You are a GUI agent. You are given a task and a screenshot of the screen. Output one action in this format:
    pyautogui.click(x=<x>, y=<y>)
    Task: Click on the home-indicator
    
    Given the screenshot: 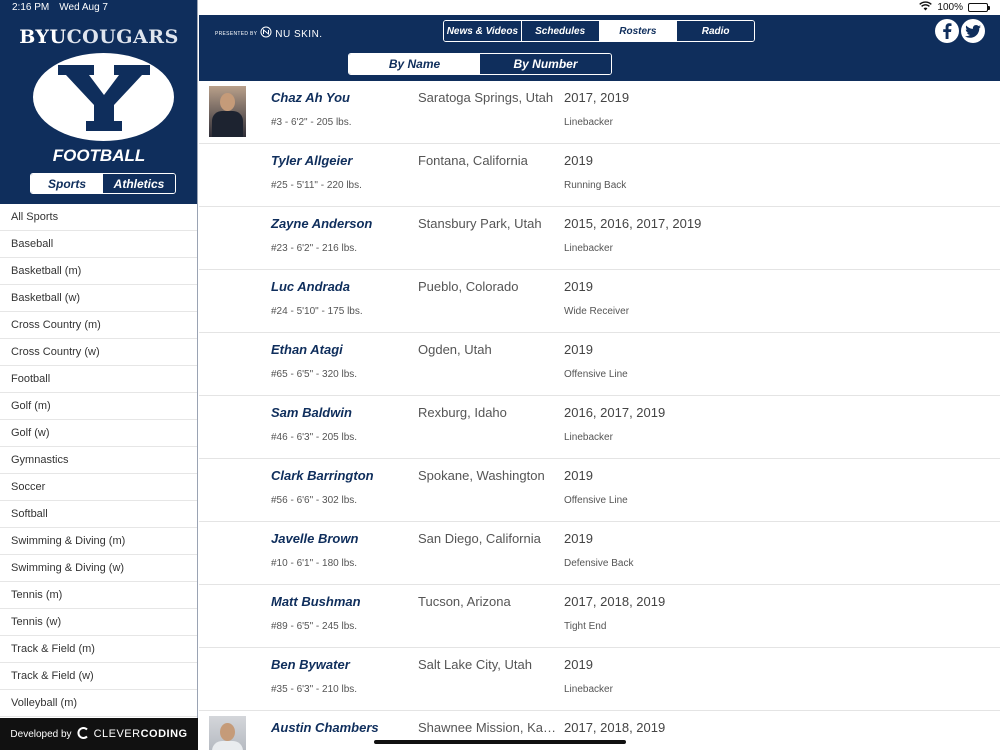 What is the action you would take?
    pyautogui.click(x=500, y=742)
    